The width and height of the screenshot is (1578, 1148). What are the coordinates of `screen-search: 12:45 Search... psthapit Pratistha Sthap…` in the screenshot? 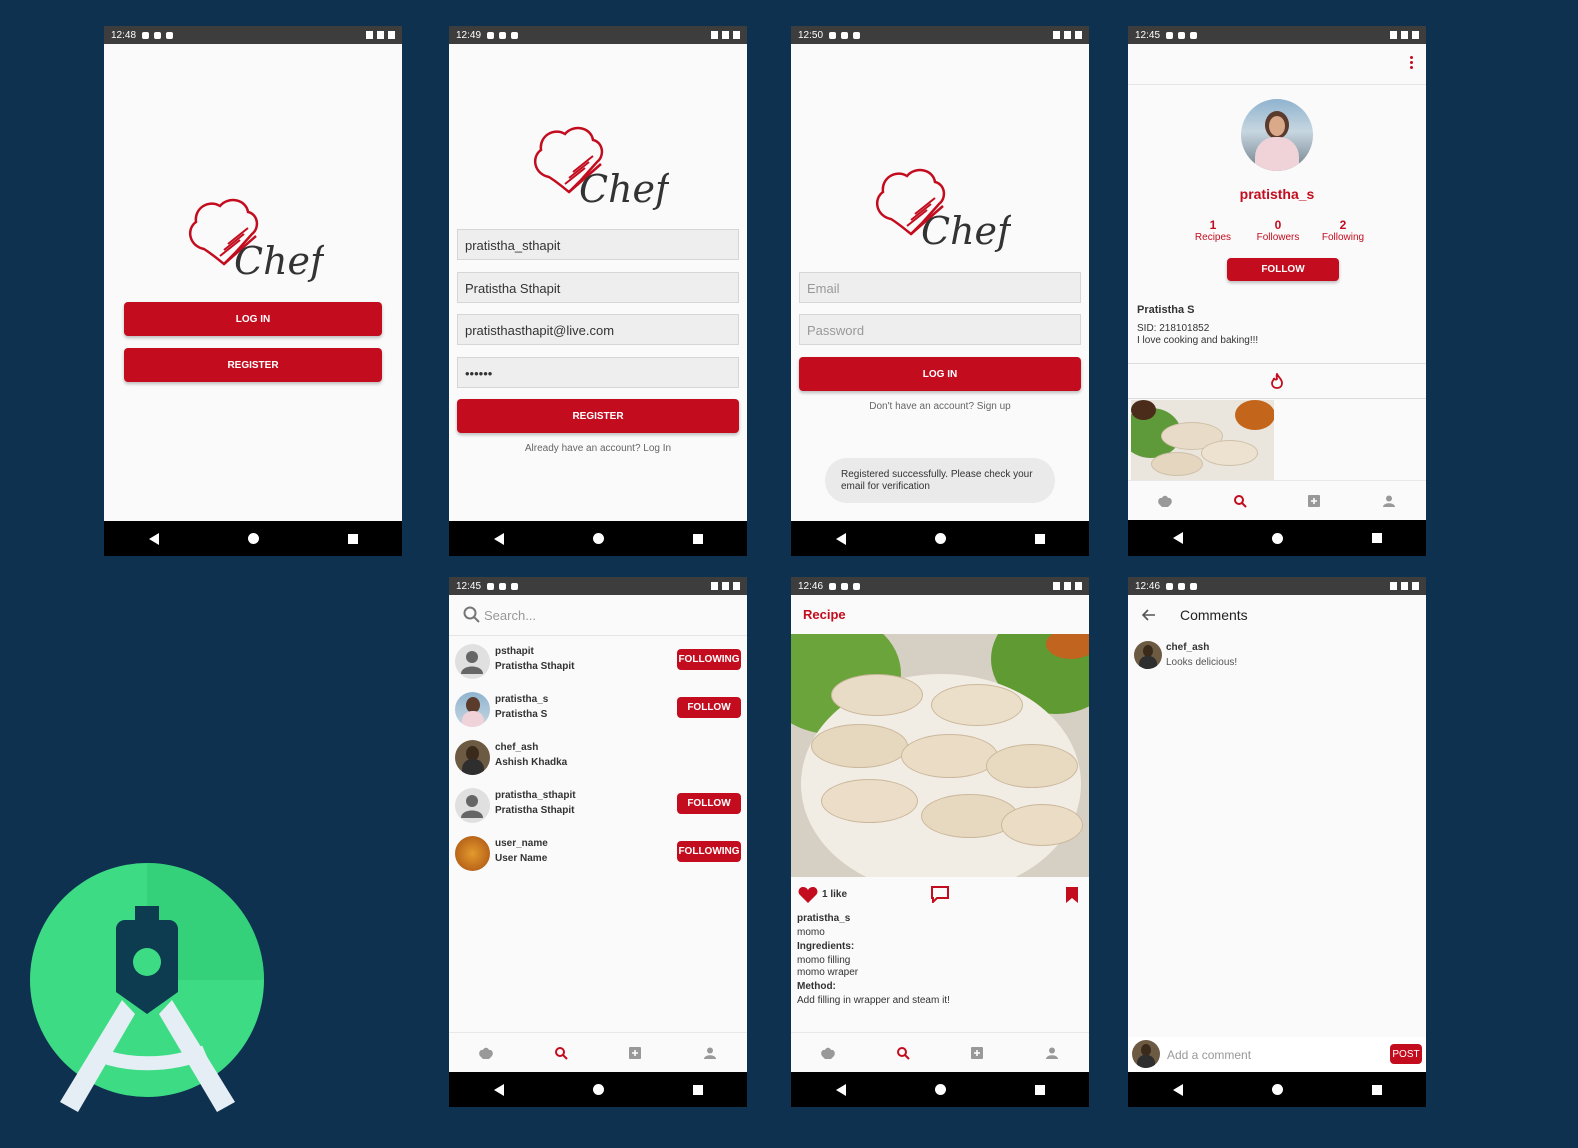 It's located at (598, 842).